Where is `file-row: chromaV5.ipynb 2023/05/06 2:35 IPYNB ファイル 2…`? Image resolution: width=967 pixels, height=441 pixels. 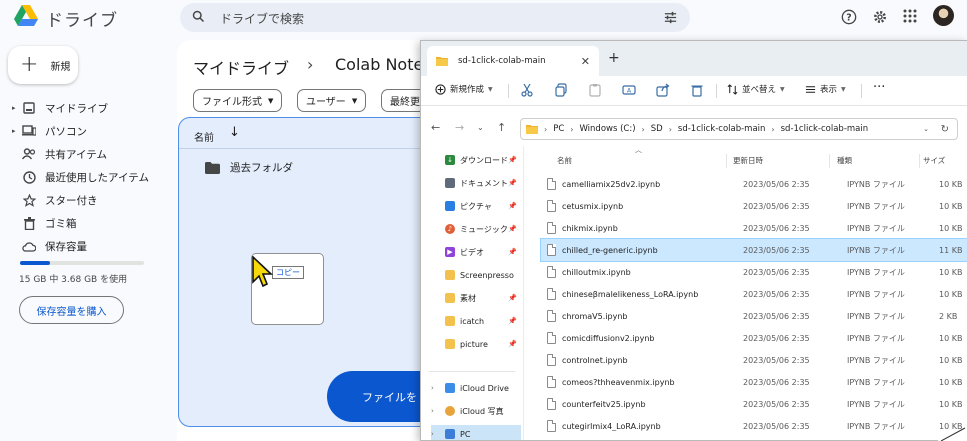
file-row: chromaV5.ipynb 2023/05/06 2:35 IPYNB ファイル 2… is located at coordinates (754, 316).